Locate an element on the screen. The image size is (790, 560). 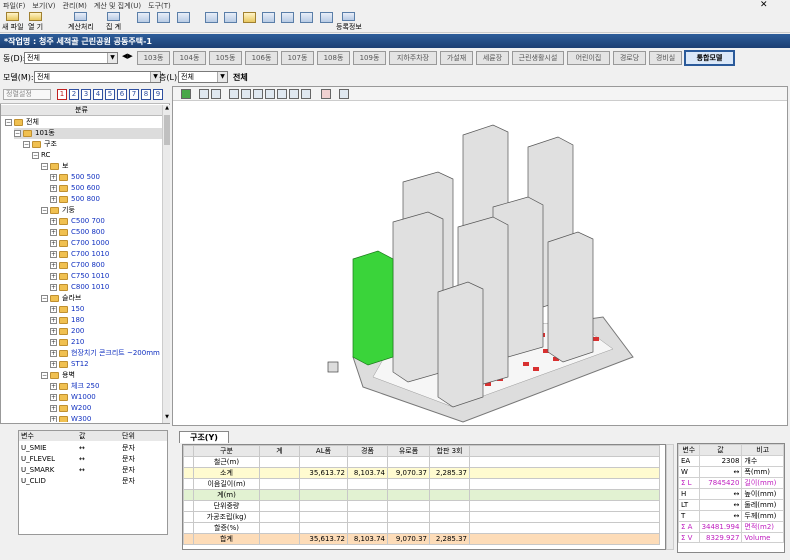
sum-button: 집 계 is located at coordinates (113, 22).